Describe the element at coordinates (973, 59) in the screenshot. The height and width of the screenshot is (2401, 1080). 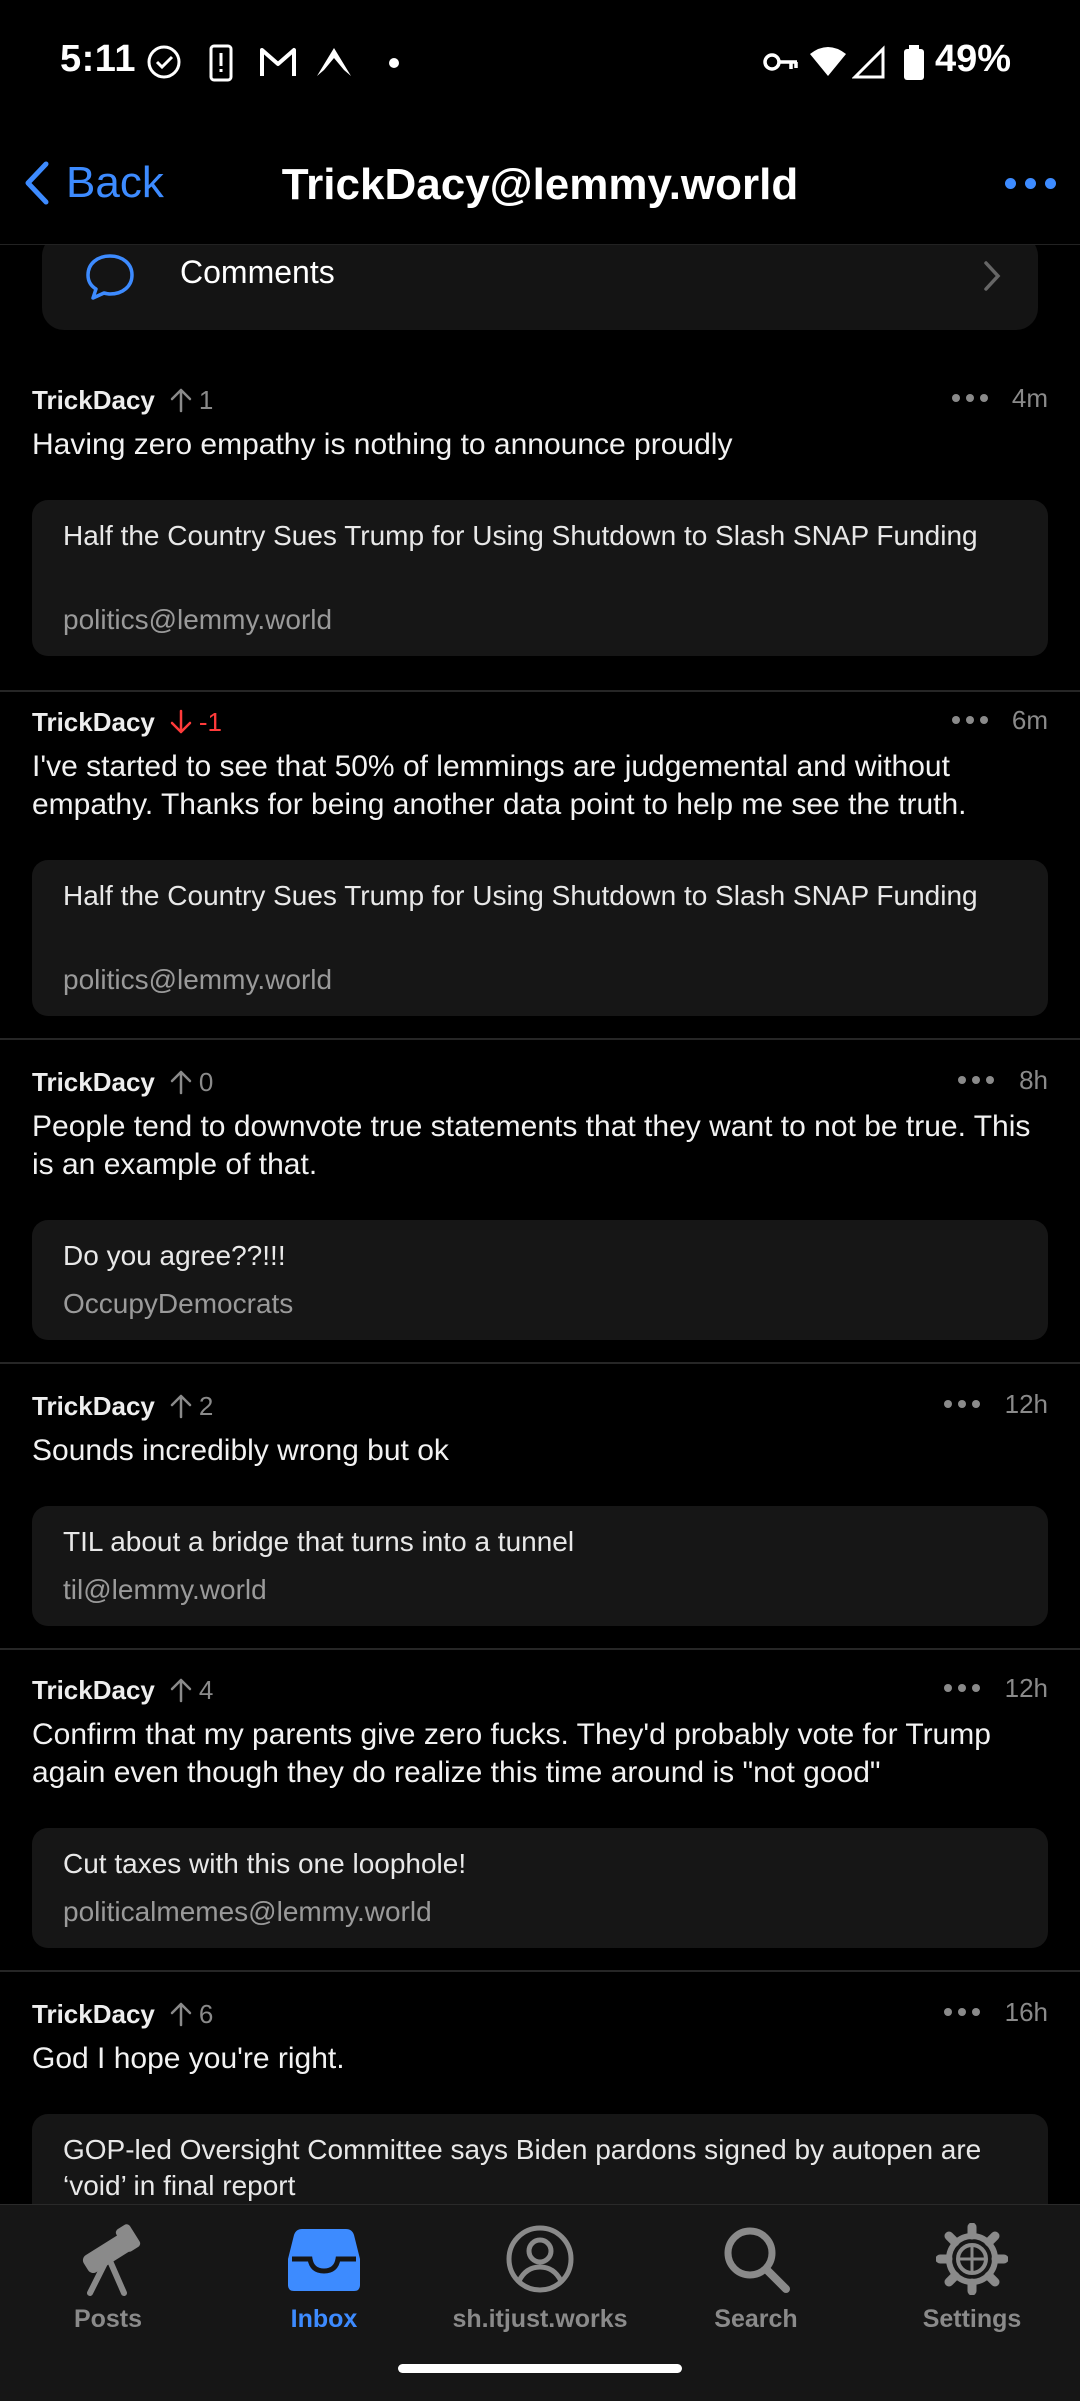
I see `battery-percent: 49%` at that location.